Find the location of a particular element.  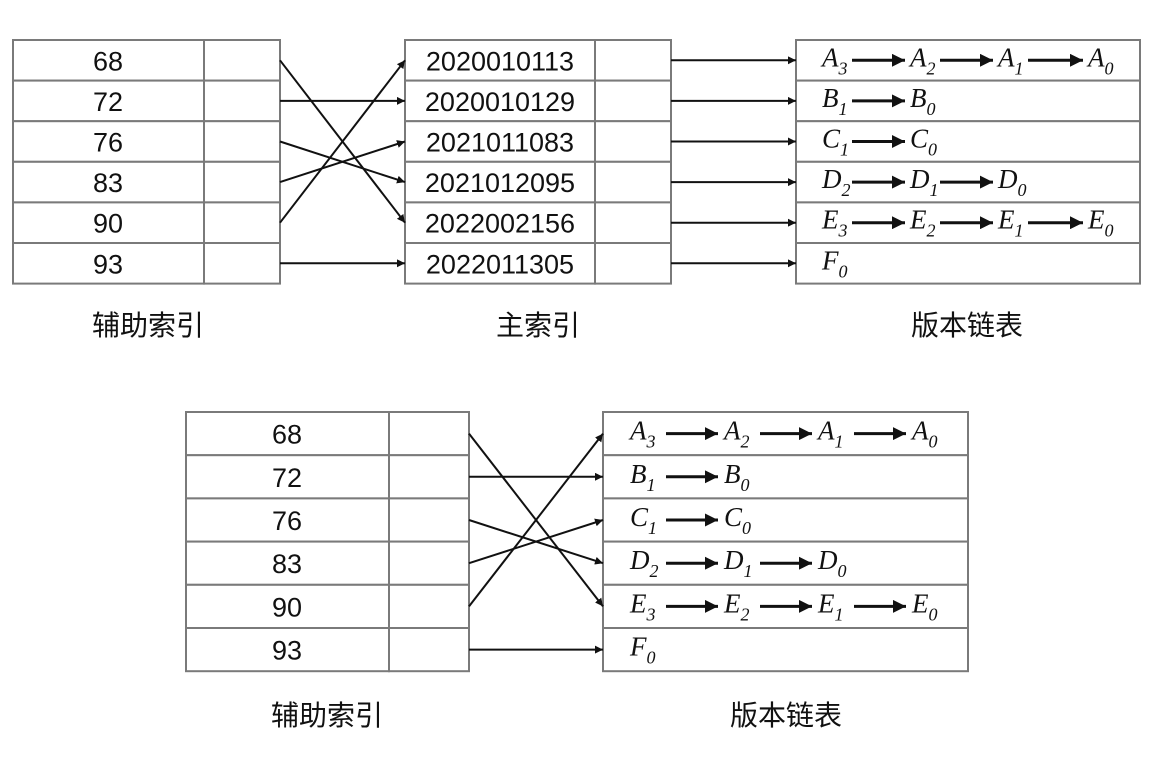

secondary-key-text: 83 is located at coordinates (108, 183).